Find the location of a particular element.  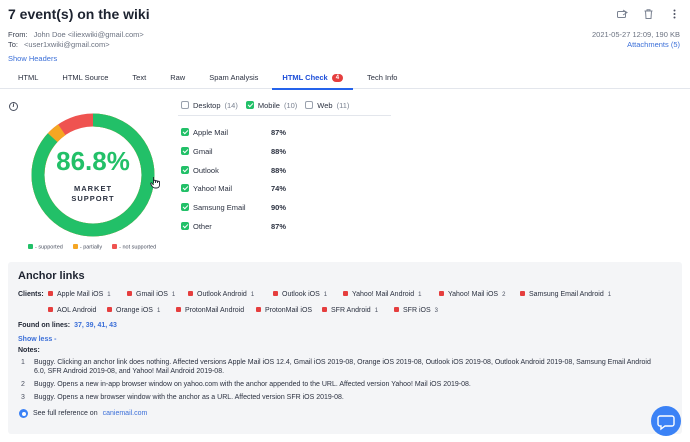

client-chip: Orange iOS 1 is located at coordinates (133, 310).